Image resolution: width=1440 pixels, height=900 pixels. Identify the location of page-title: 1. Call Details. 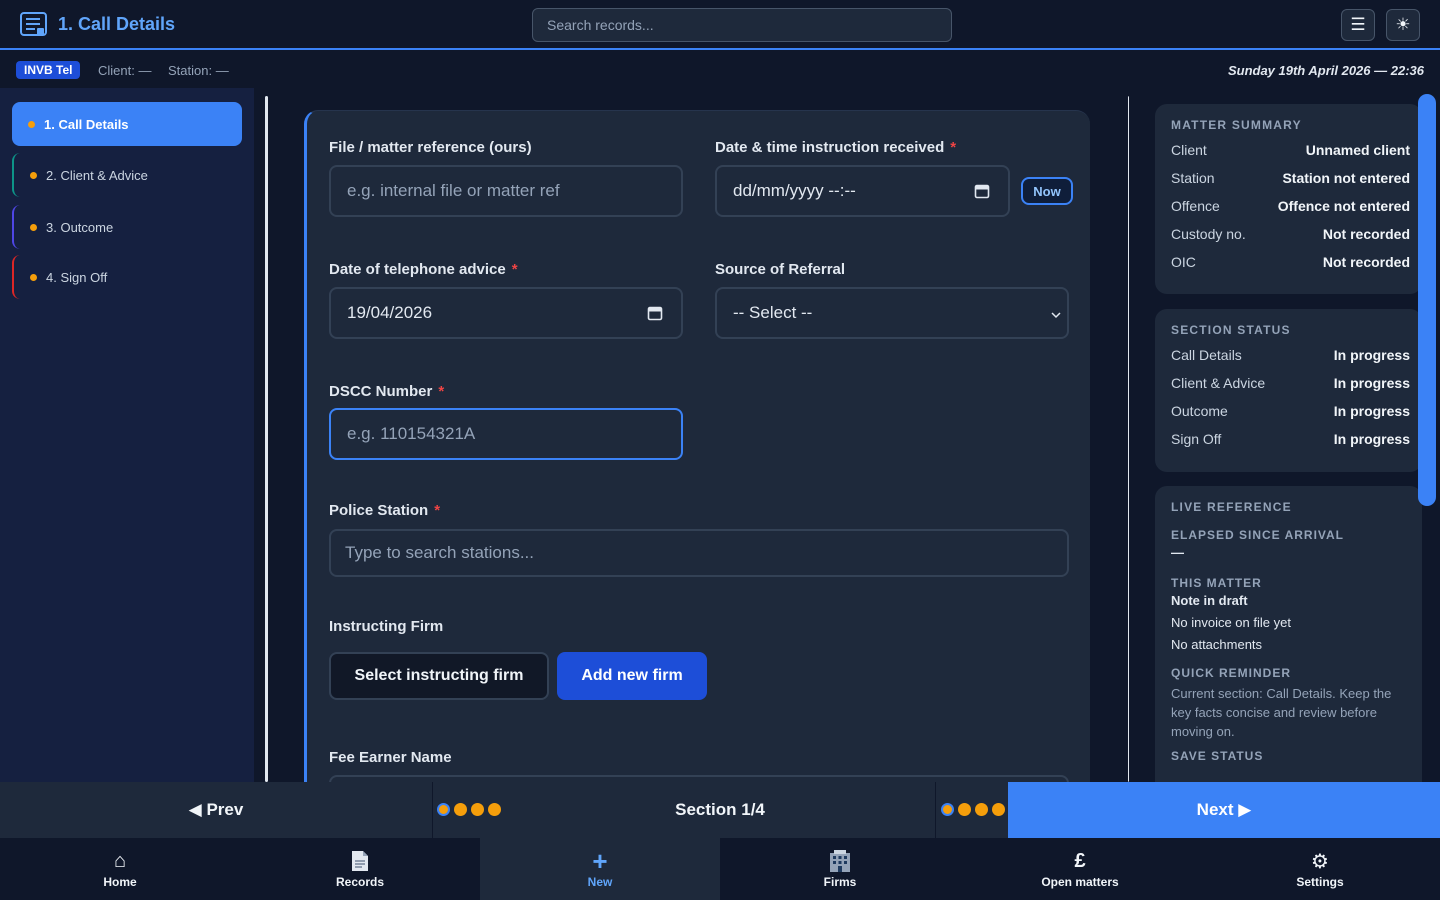
(117, 24).